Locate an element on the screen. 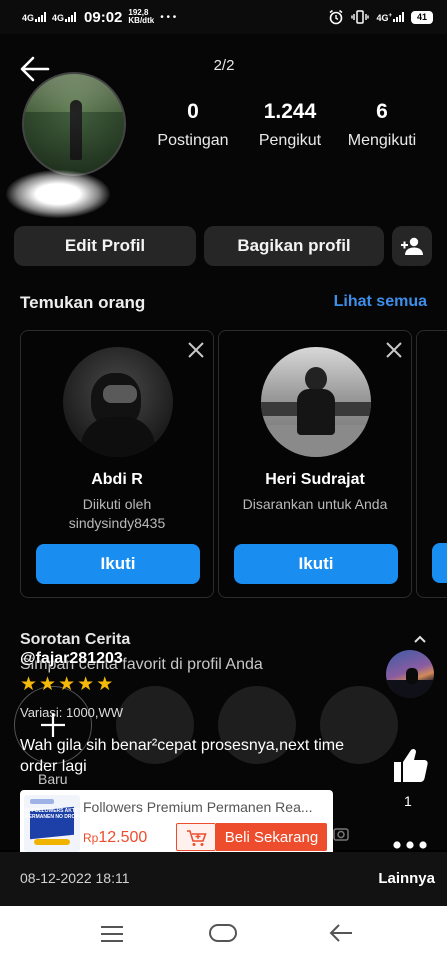  reviewer-avatar is located at coordinates (410, 674).